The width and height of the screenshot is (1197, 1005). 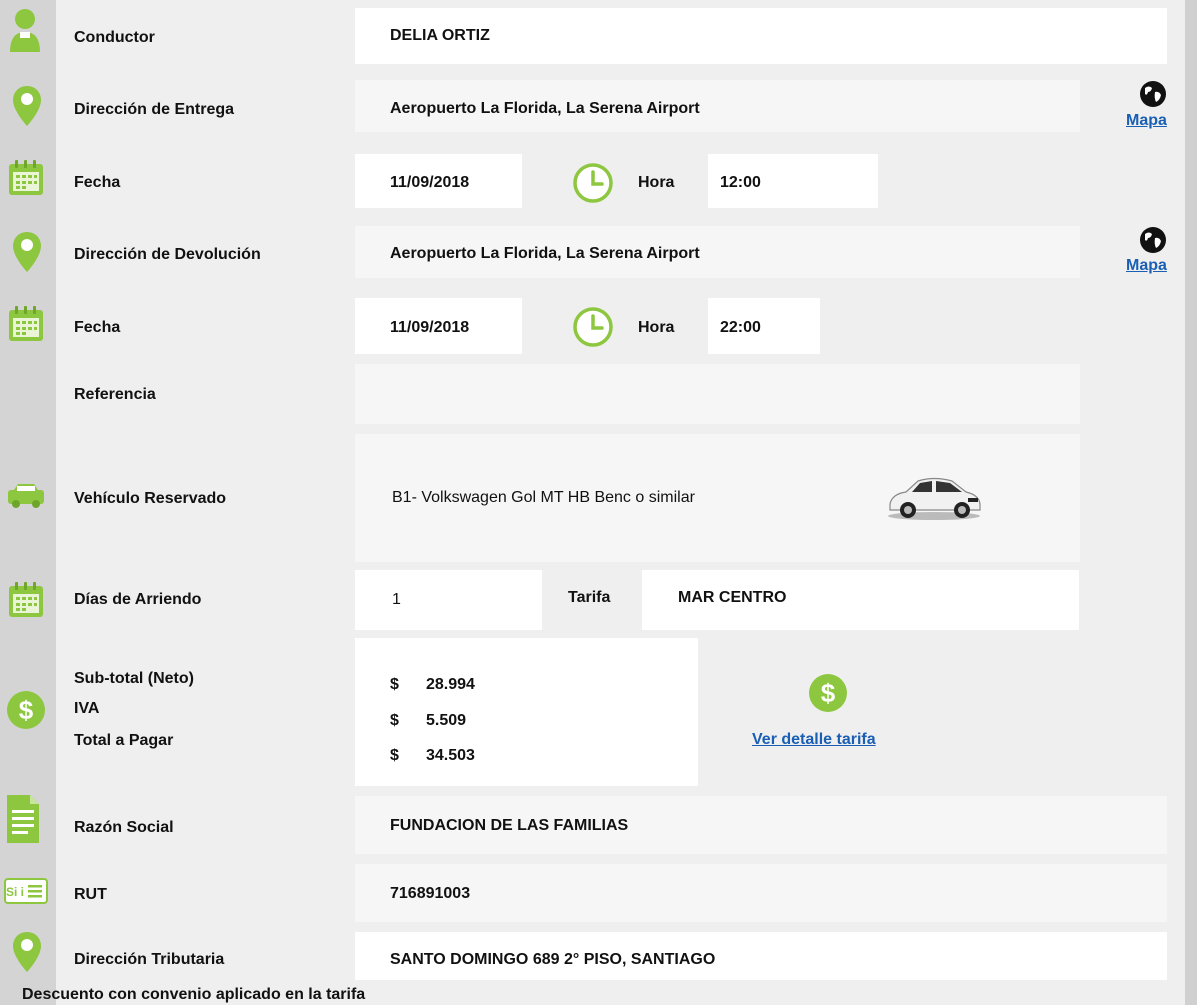 What do you see at coordinates (25, 30) in the screenshot?
I see `person-icon` at bounding box center [25, 30].